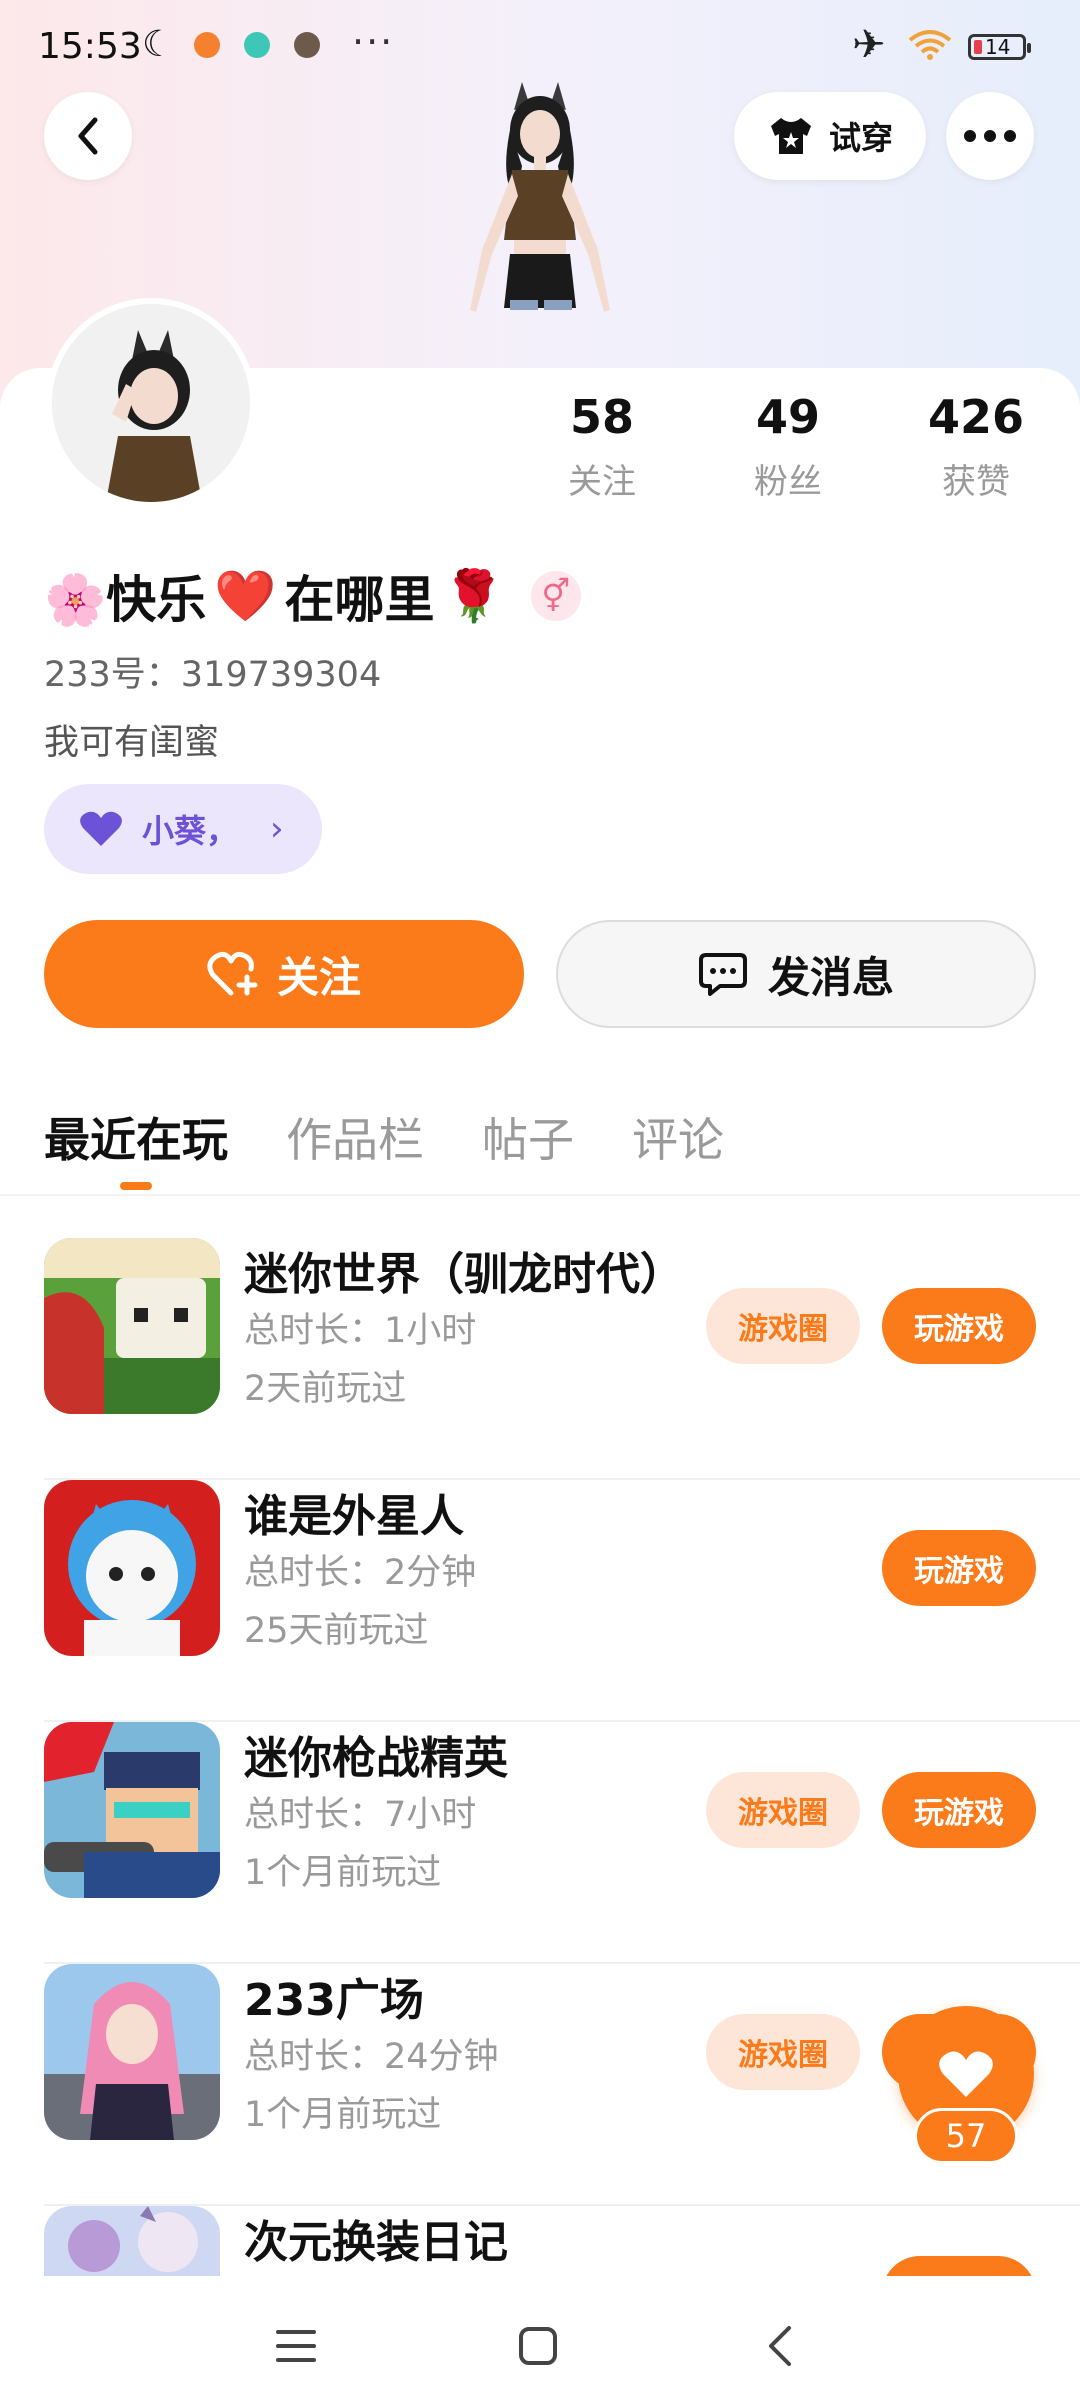 Image resolution: width=1080 pixels, height=2408 pixels. Describe the element at coordinates (132, 1568) in the screenshot. I see `game-icon-who-is-alien` at that location.